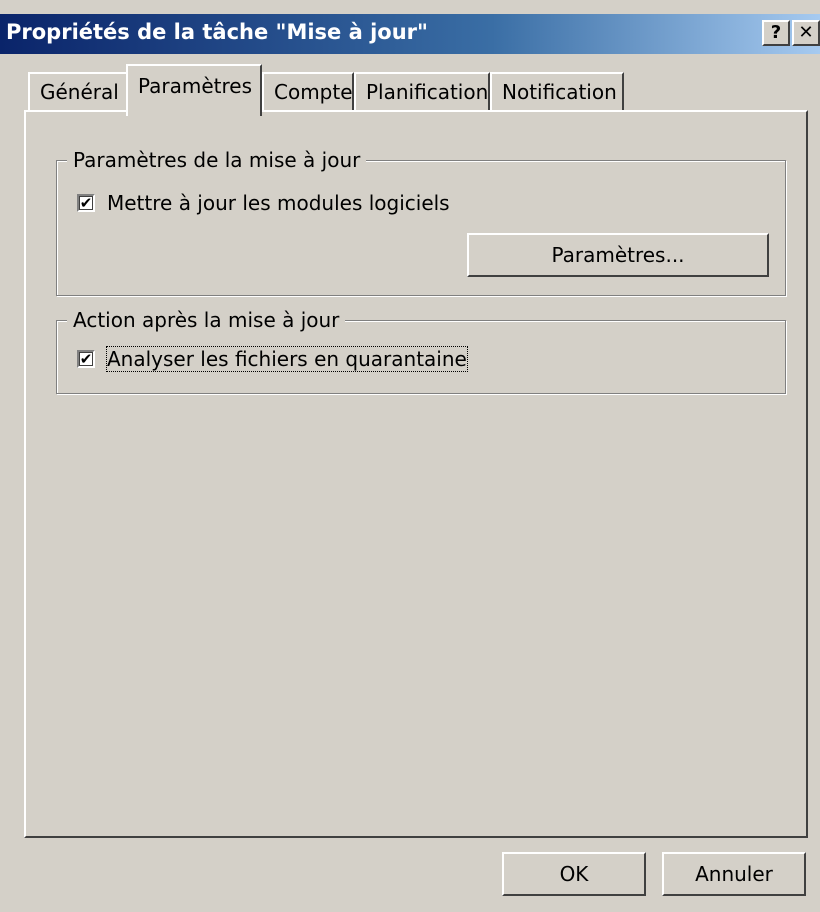 The width and height of the screenshot is (820, 912). What do you see at coordinates (559, 92) in the screenshot?
I see `tab-label: Notification` at bounding box center [559, 92].